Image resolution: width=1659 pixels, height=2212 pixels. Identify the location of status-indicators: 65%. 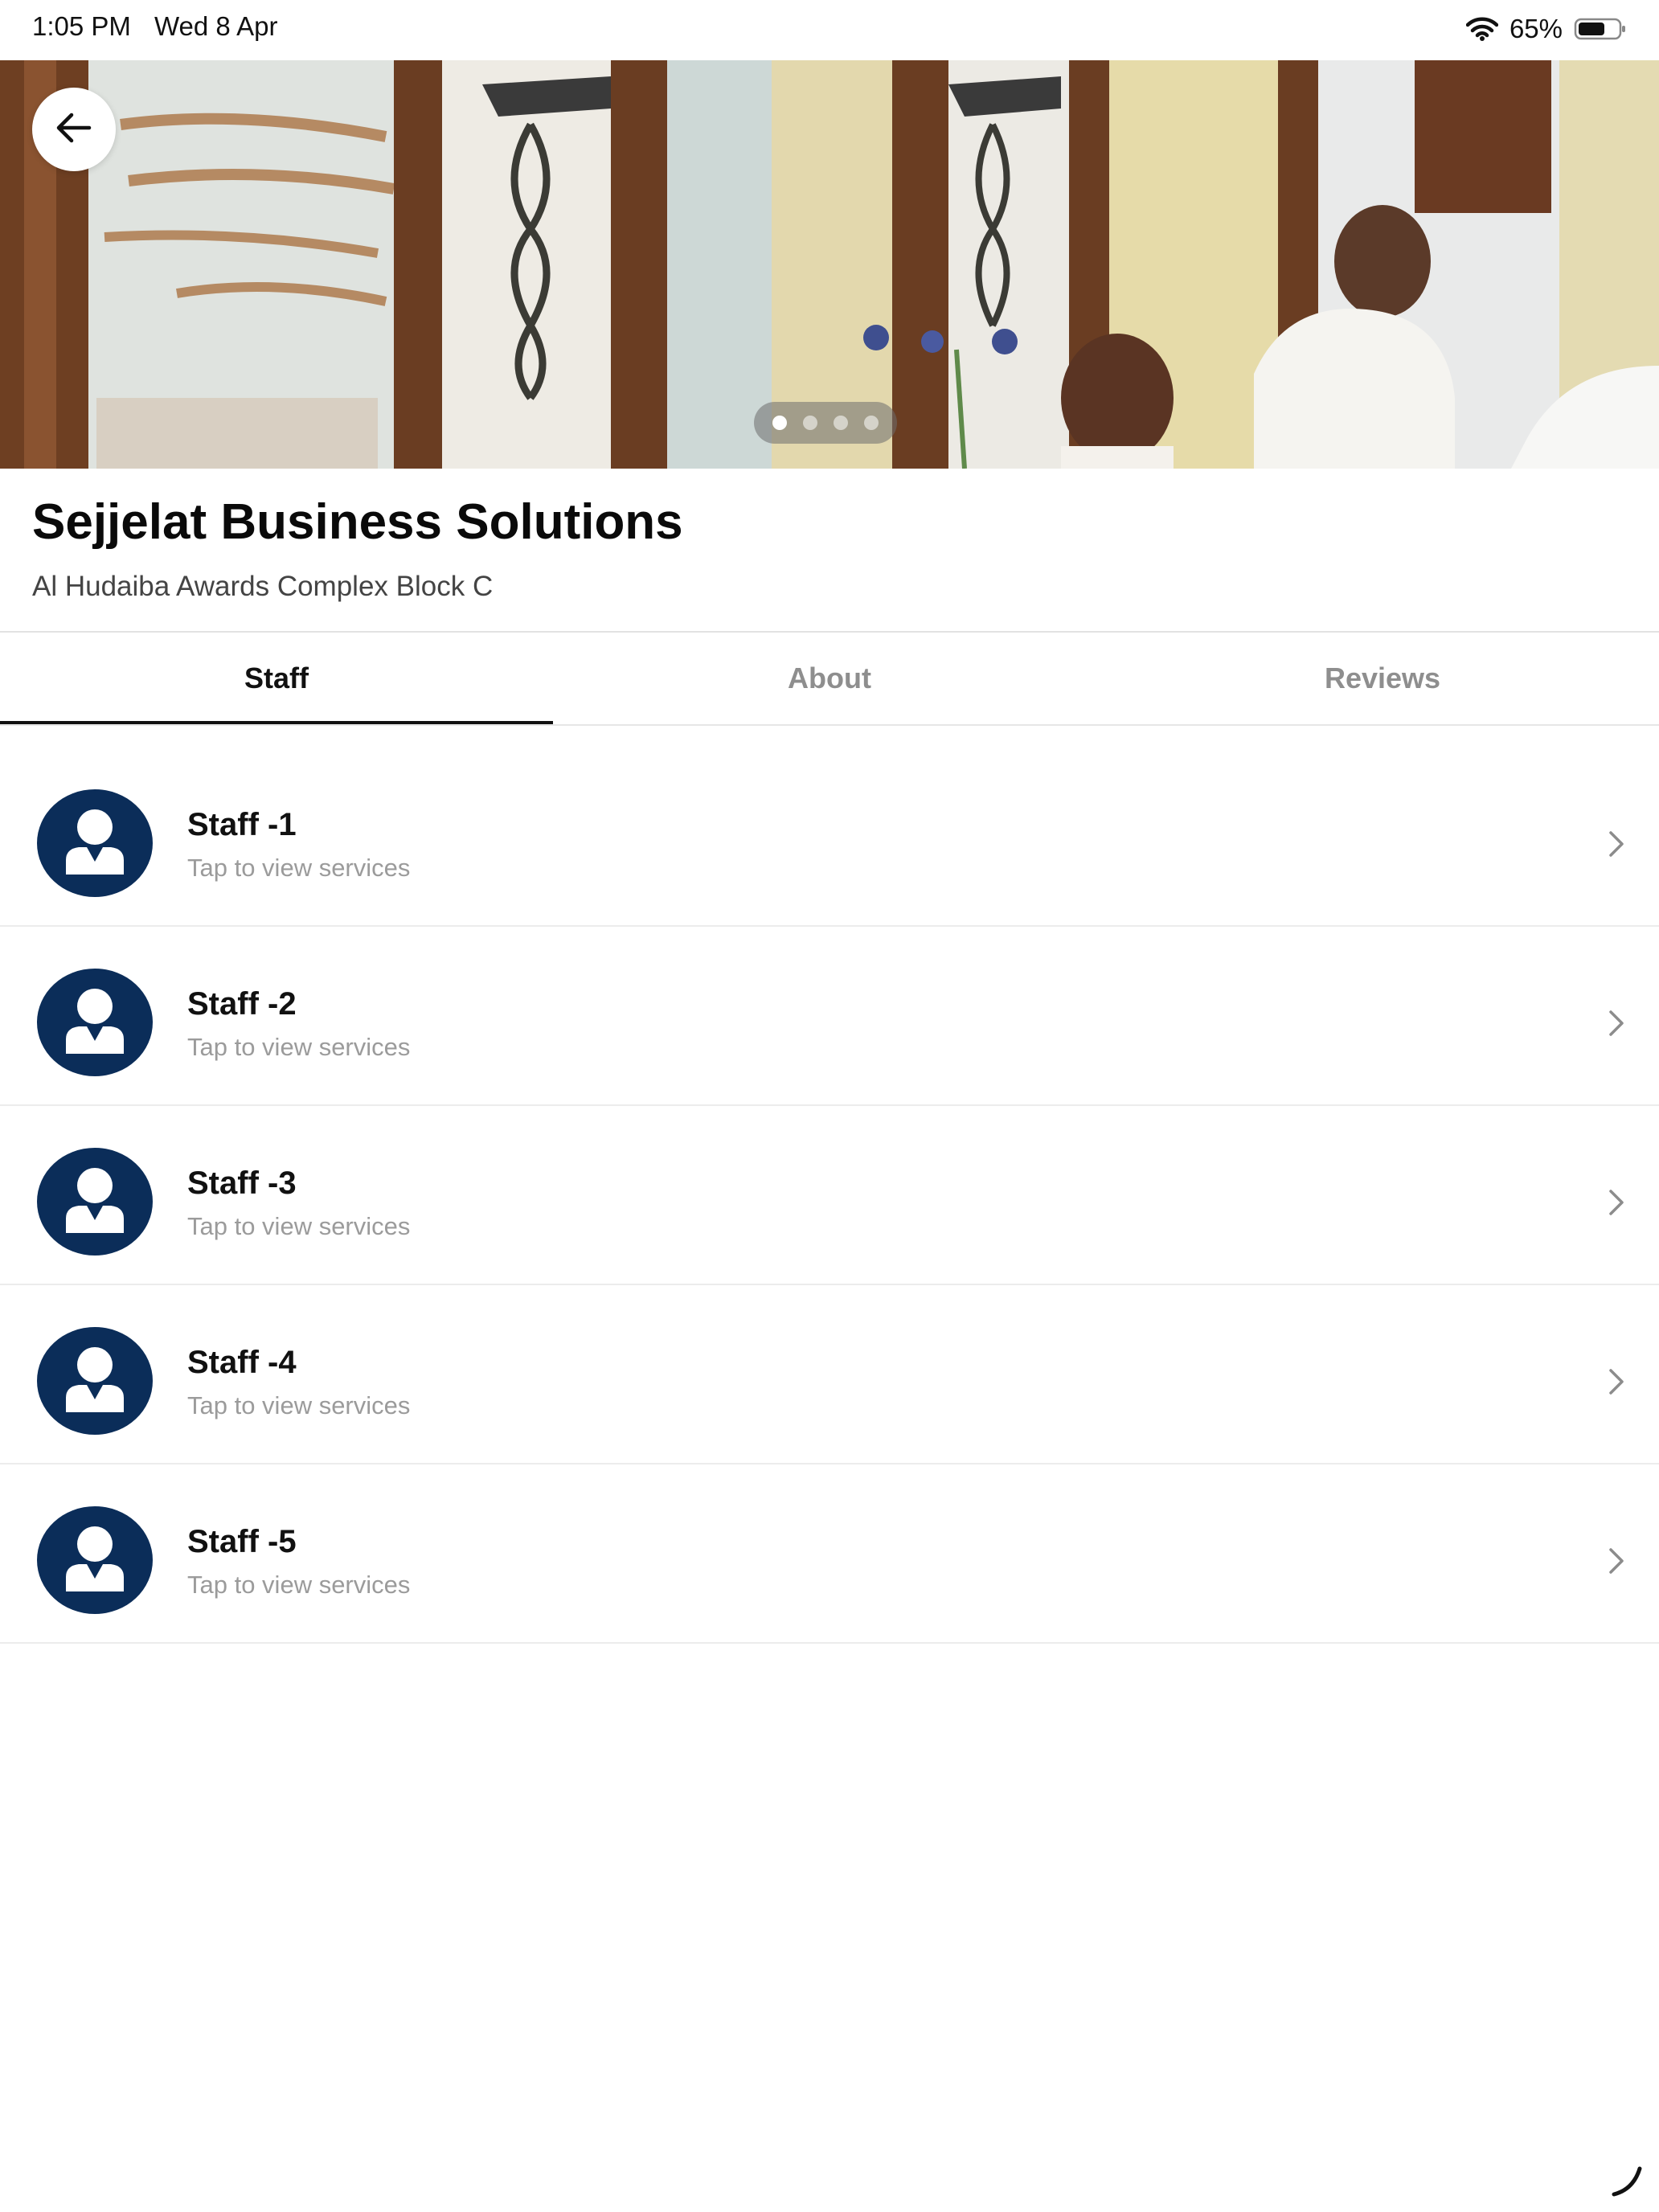
(1546, 29).